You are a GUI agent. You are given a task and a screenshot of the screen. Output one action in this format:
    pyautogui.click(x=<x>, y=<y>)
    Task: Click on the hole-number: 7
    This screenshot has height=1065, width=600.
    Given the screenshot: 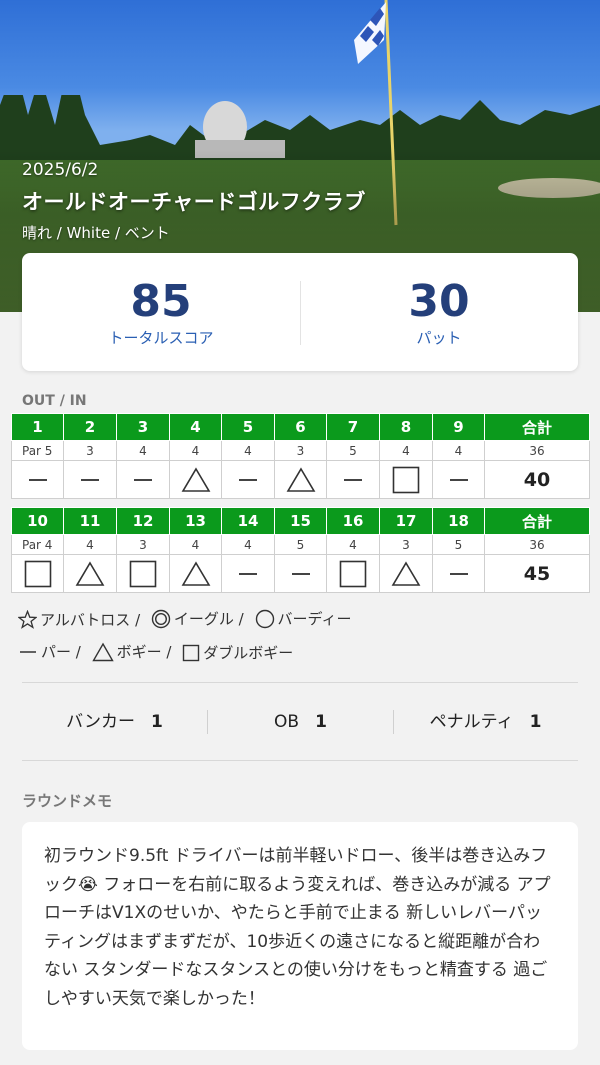 What is the action you would take?
    pyautogui.click(x=353, y=427)
    